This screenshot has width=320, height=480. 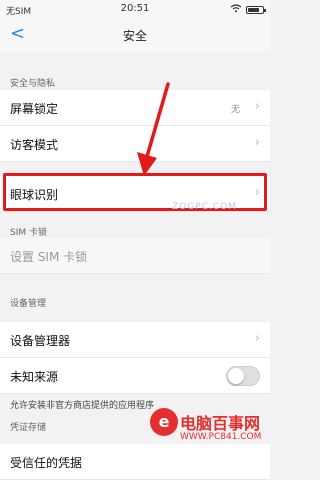 I want to click on unknown-sources-note: 允许安装非官方商店提供的应用程序, so click(x=82, y=406).